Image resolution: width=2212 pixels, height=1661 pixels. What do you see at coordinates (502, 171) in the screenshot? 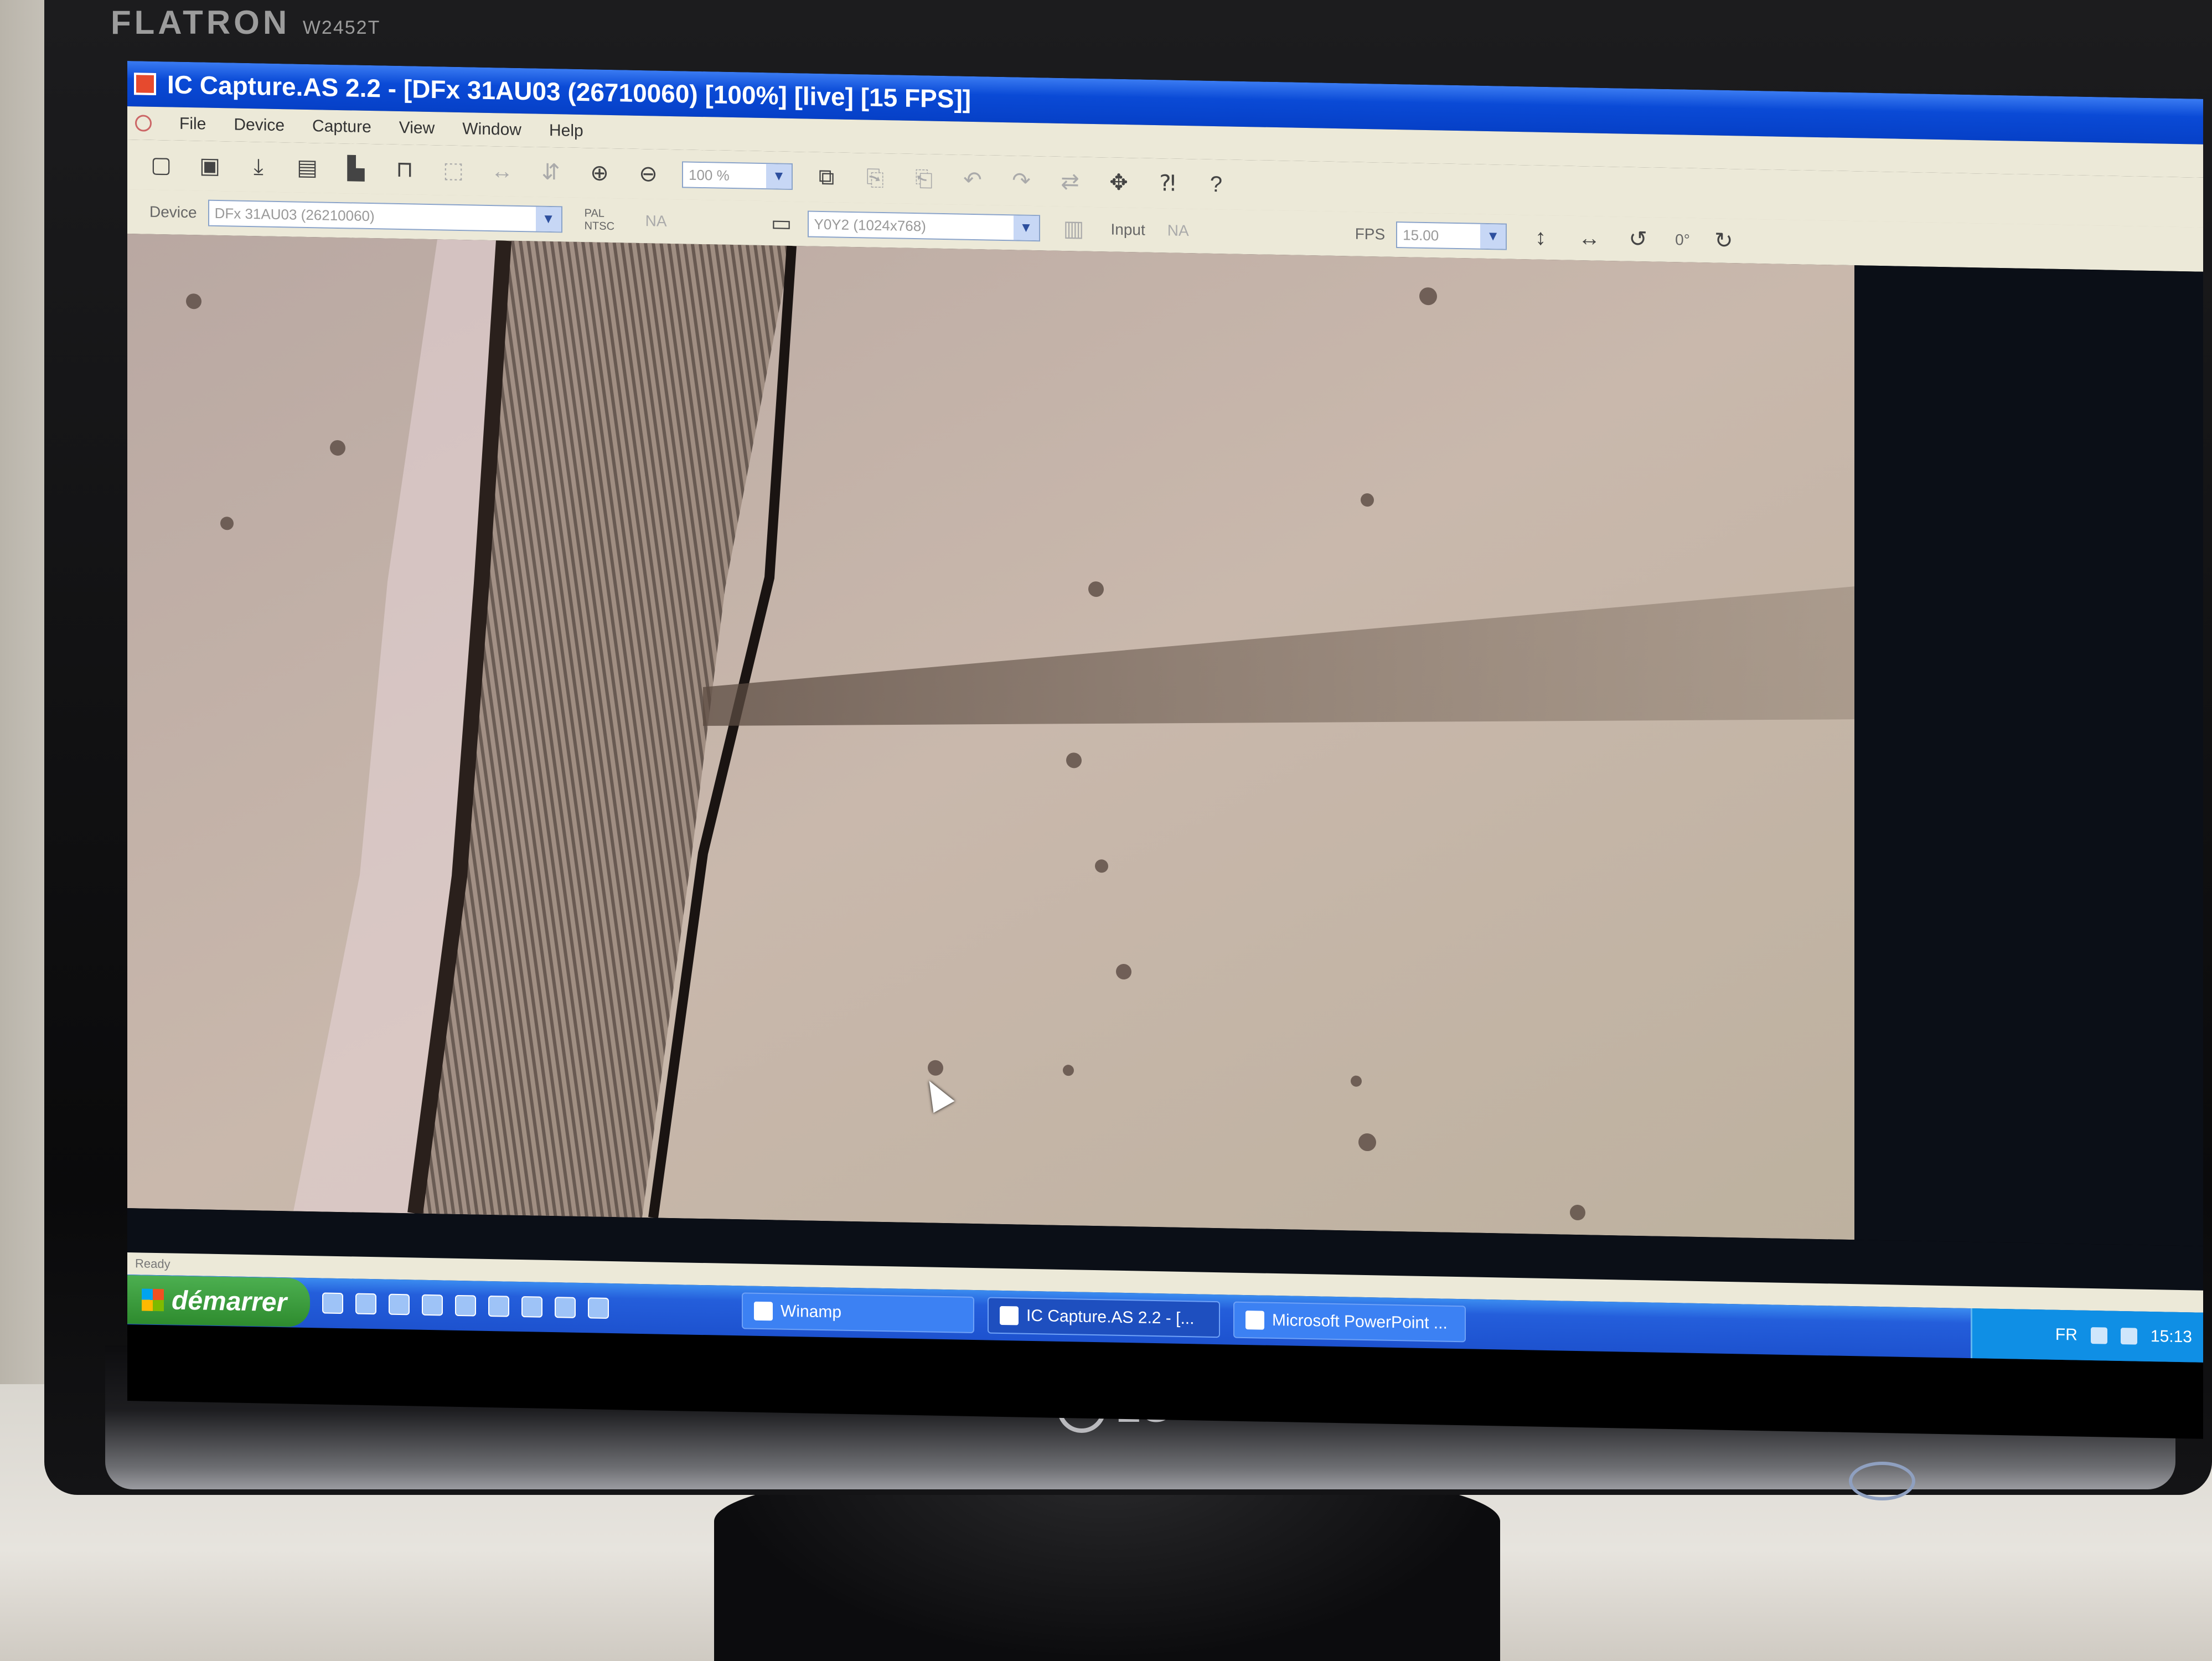
I see `arrow-icon: ↔` at bounding box center [502, 171].